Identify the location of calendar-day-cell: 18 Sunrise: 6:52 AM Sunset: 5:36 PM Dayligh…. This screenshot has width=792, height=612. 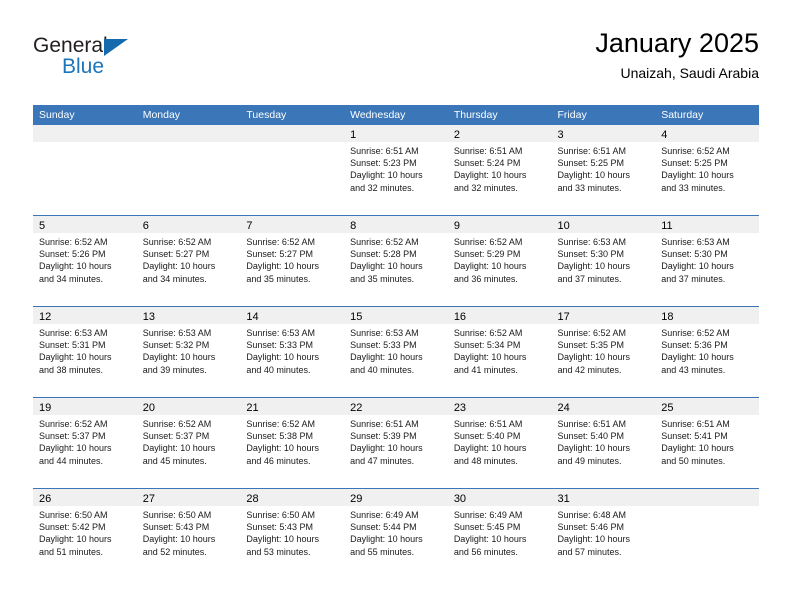
(707, 352).